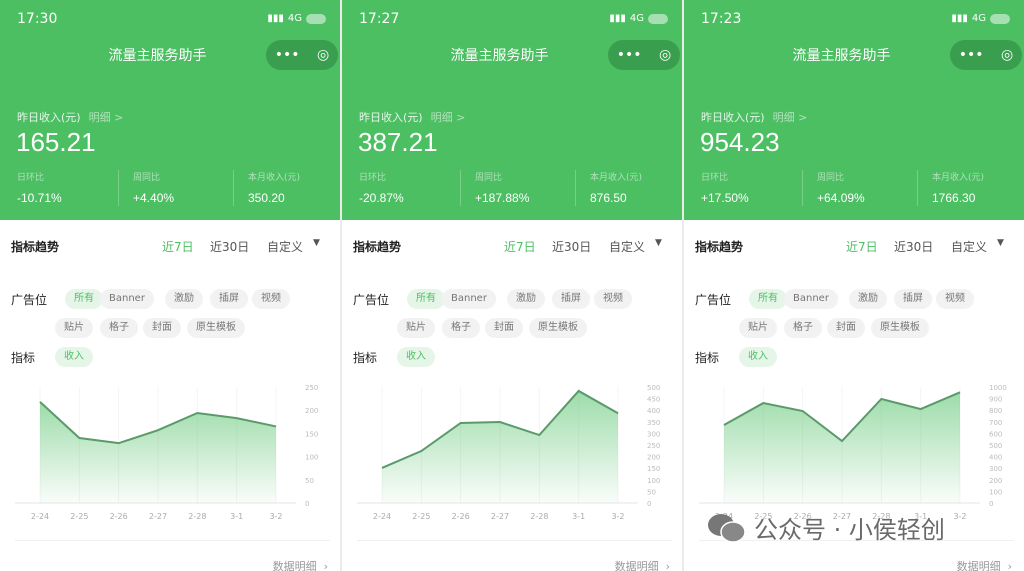  I want to click on x-tick-label: 3-1, so click(578, 516).